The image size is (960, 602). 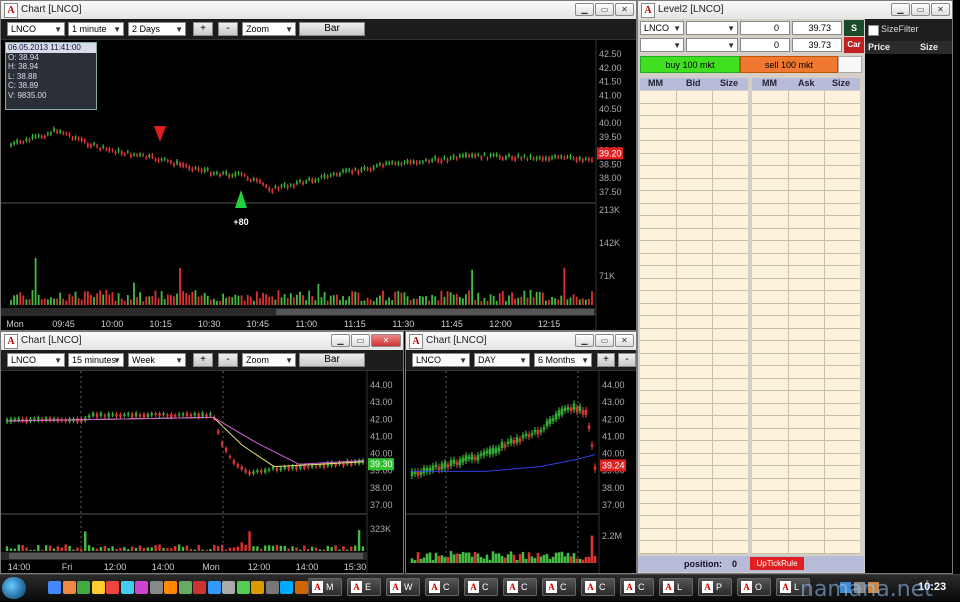 What do you see at coordinates (563, 360) in the screenshot?
I see `range-select: 6 Months ▼` at bounding box center [563, 360].